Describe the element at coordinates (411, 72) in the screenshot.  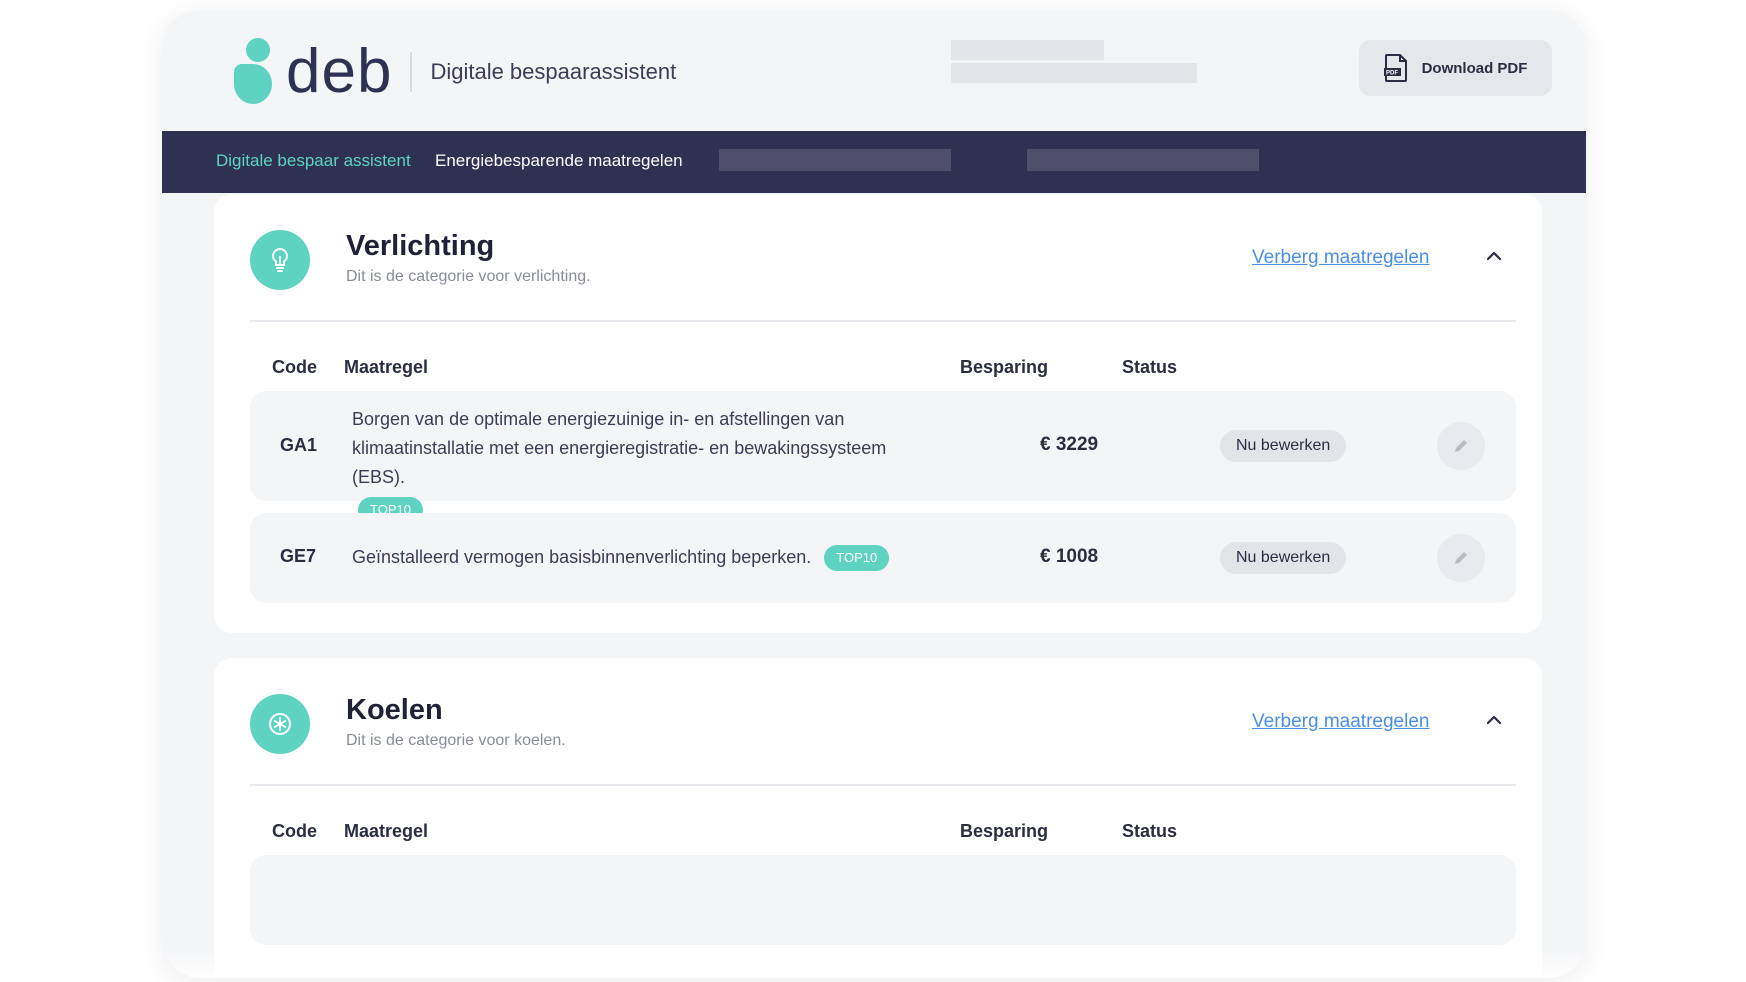
I see `logo-divider` at that location.